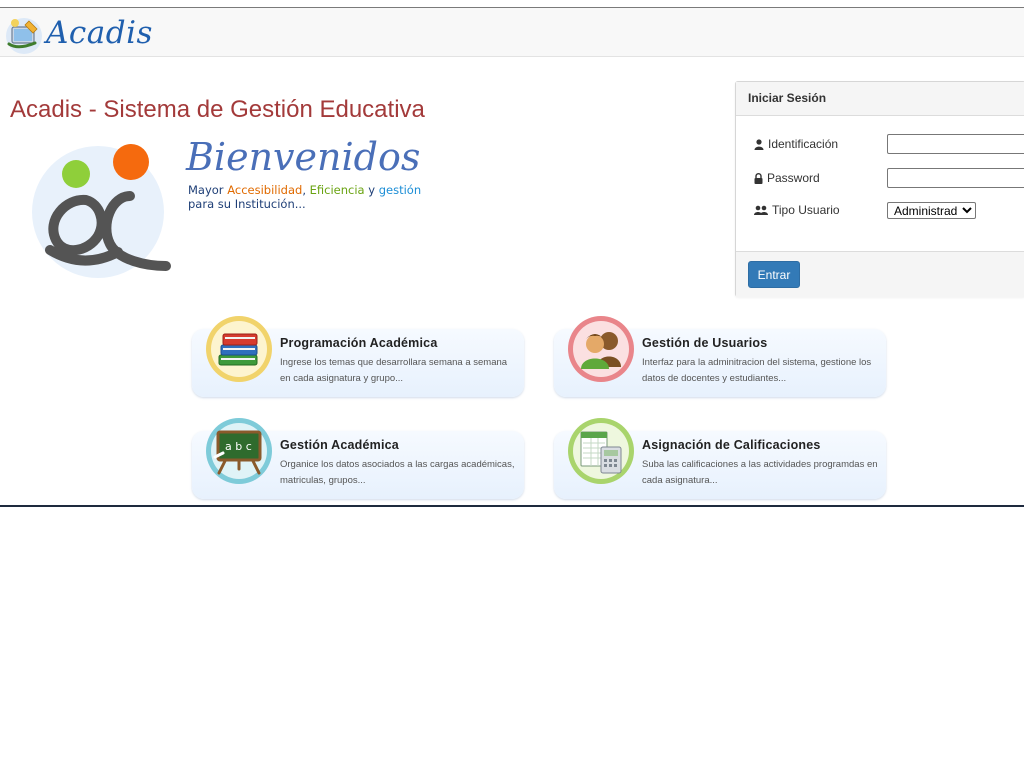  What do you see at coordinates (761, 210) in the screenshot?
I see `users-group-icon` at bounding box center [761, 210].